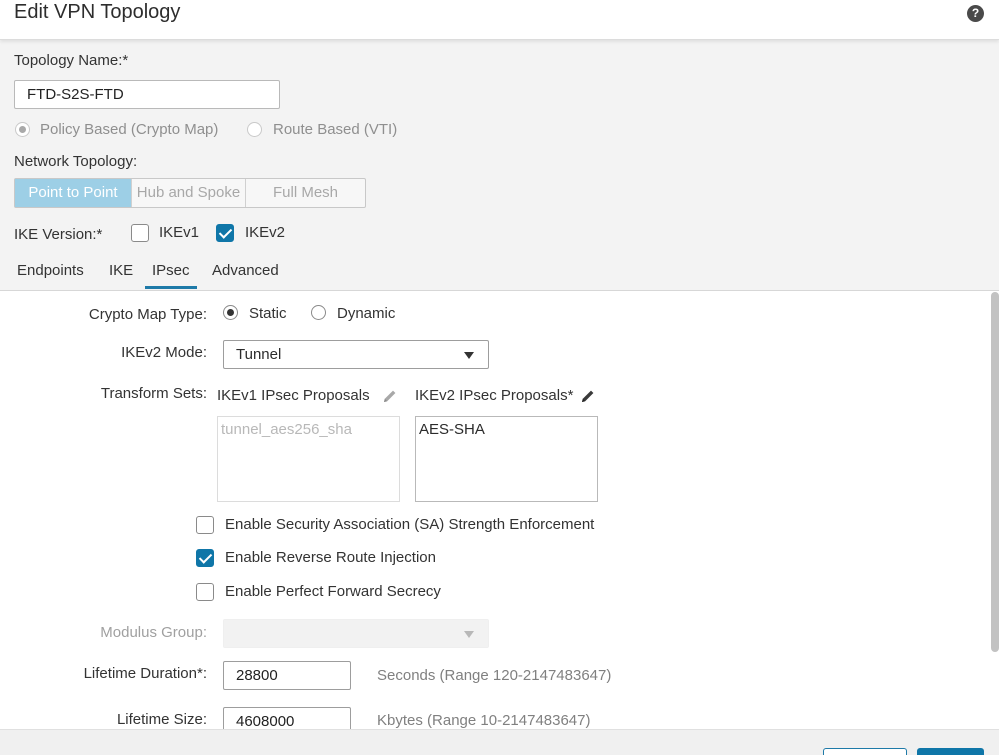 The height and width of the screenshot is (755, 999). I want to click on topology-name-input: FTD-S2S-FTD, so click(147, 94).